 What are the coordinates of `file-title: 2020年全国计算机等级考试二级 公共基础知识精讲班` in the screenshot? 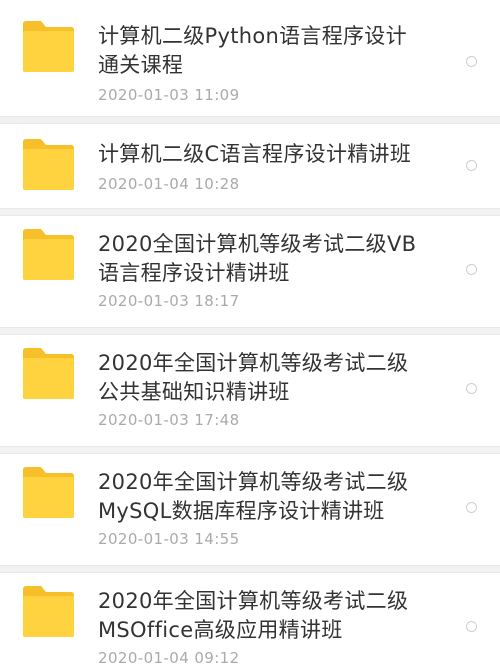 It's located at (253, 377).